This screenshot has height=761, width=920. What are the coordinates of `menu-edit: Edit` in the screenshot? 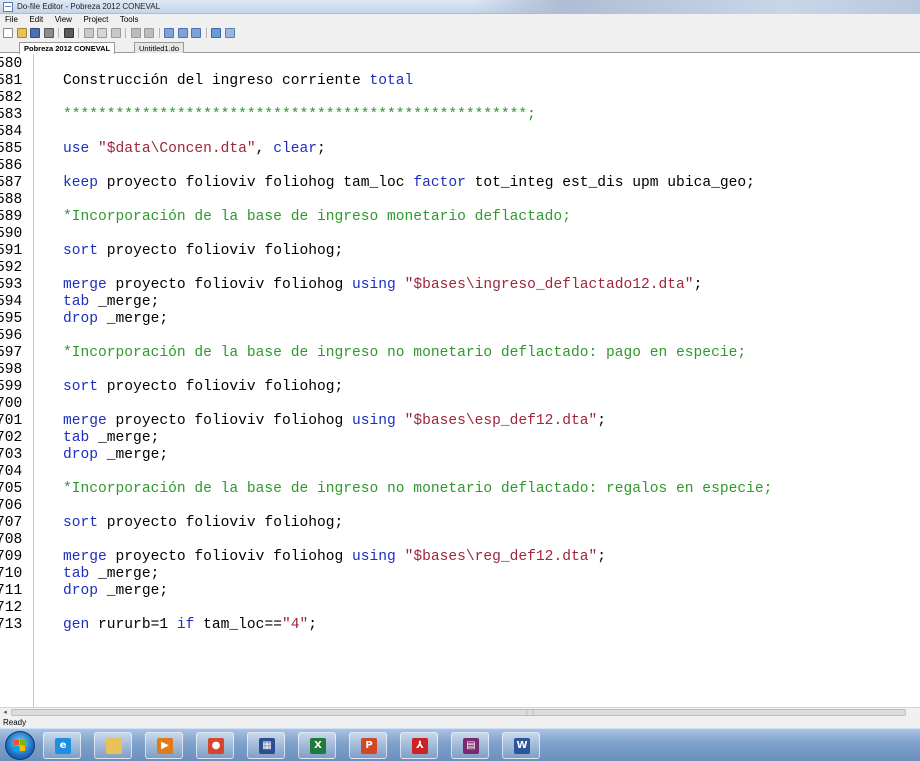 It's located at (35, 19).